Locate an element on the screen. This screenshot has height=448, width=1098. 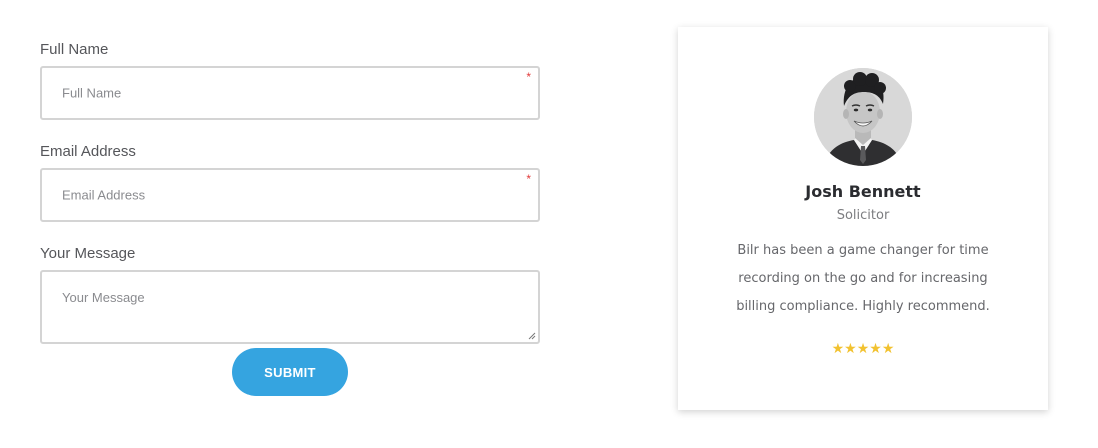
email-label: Email Address is located at coordinates (88, 151).